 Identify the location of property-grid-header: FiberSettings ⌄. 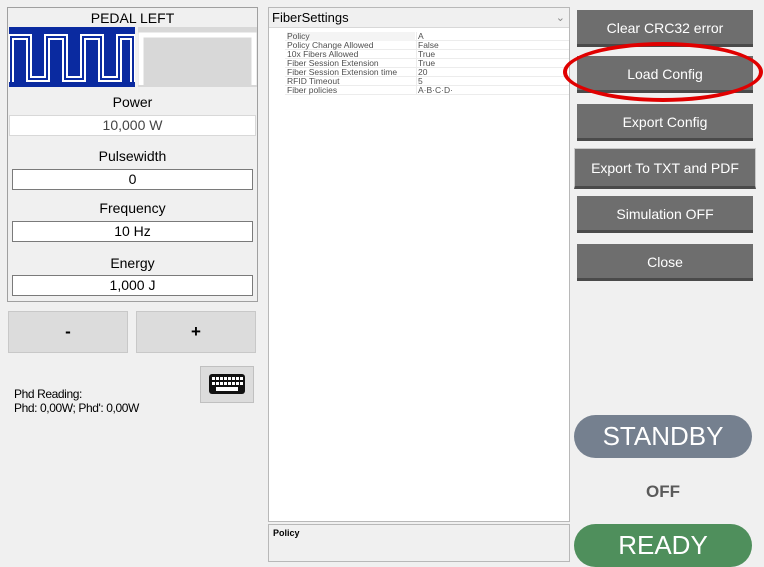
(419, 18).